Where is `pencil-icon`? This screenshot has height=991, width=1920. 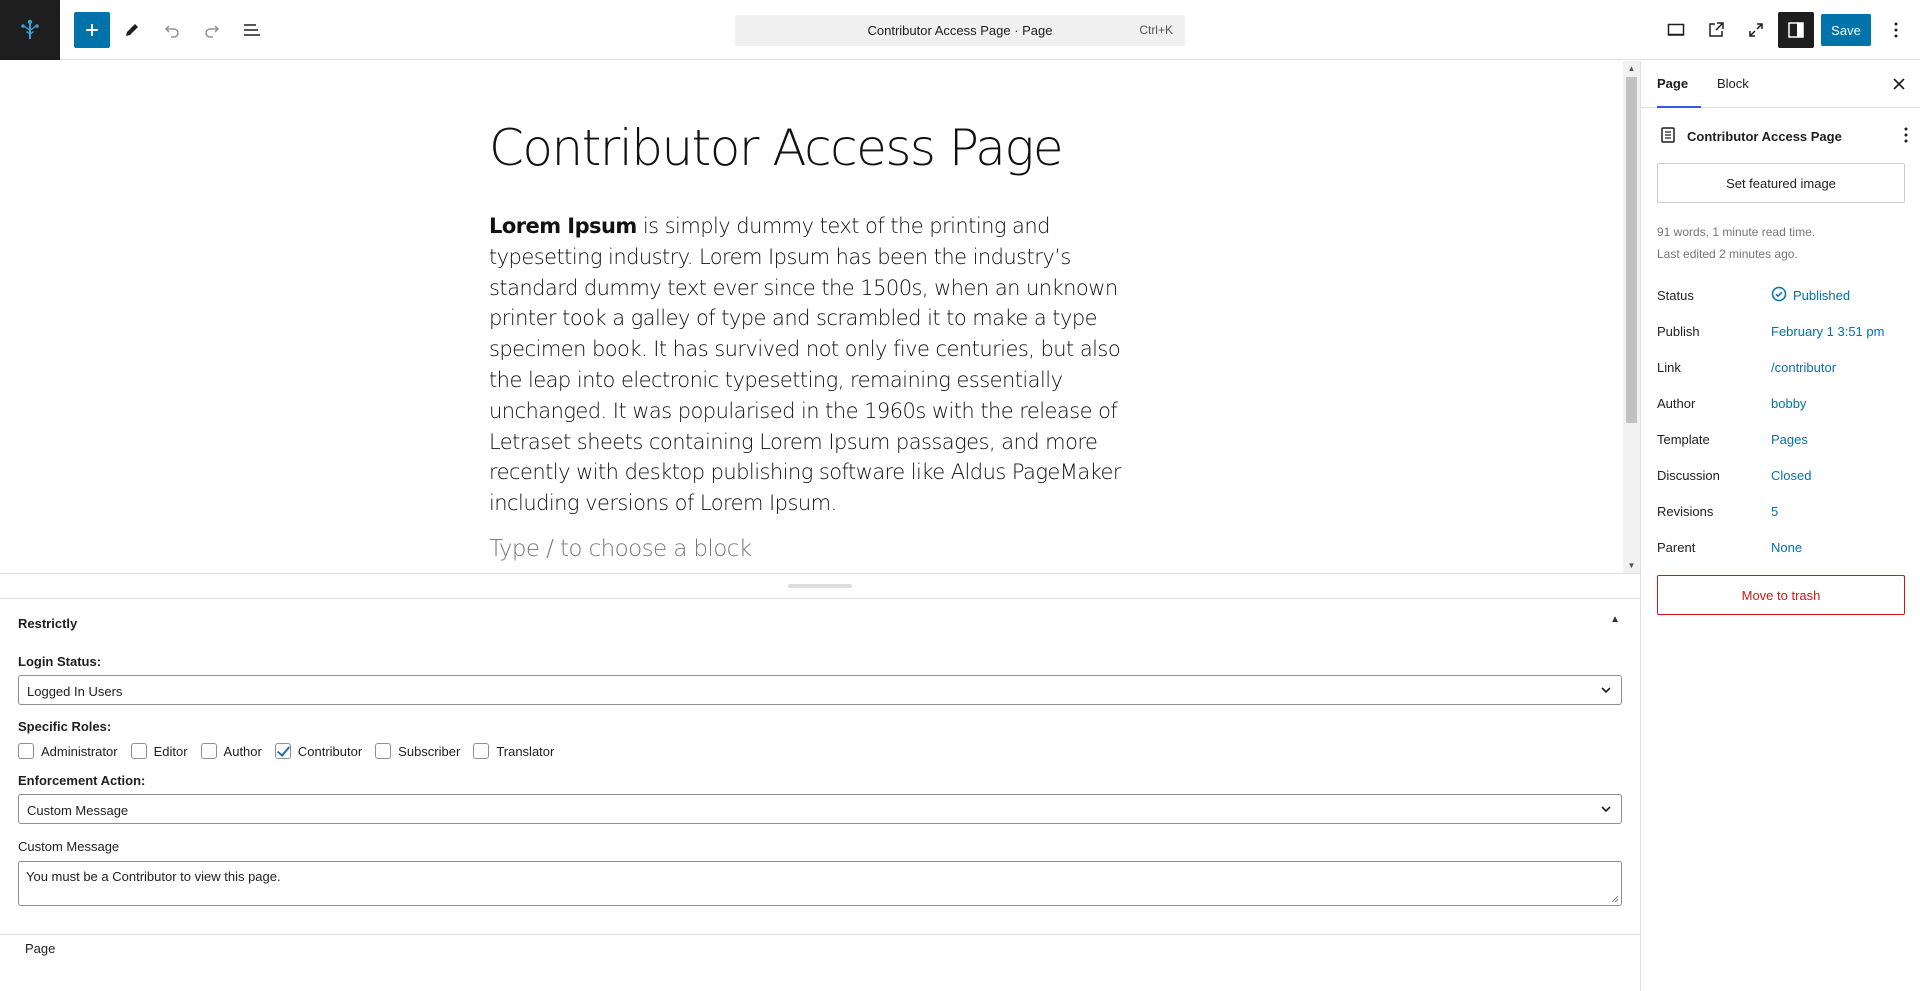
pencil-icon is located at coordinates (132, 30).